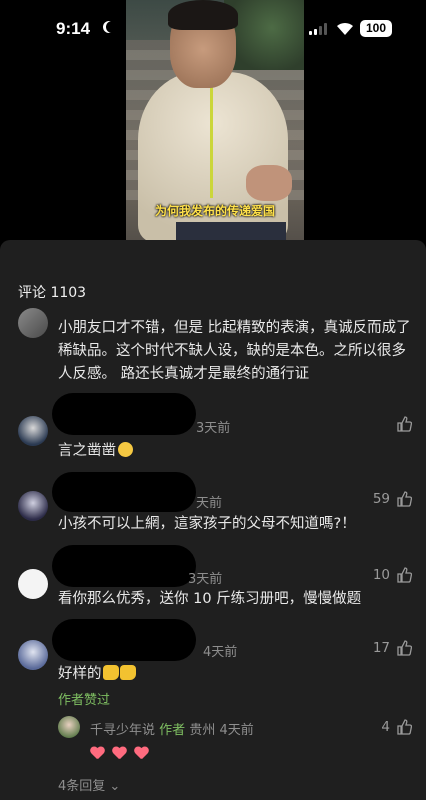 The height and width of the screenshot is (800, 426). I want to click on expand-replies-link: 4条回复 ⌄, so click(89, 784).